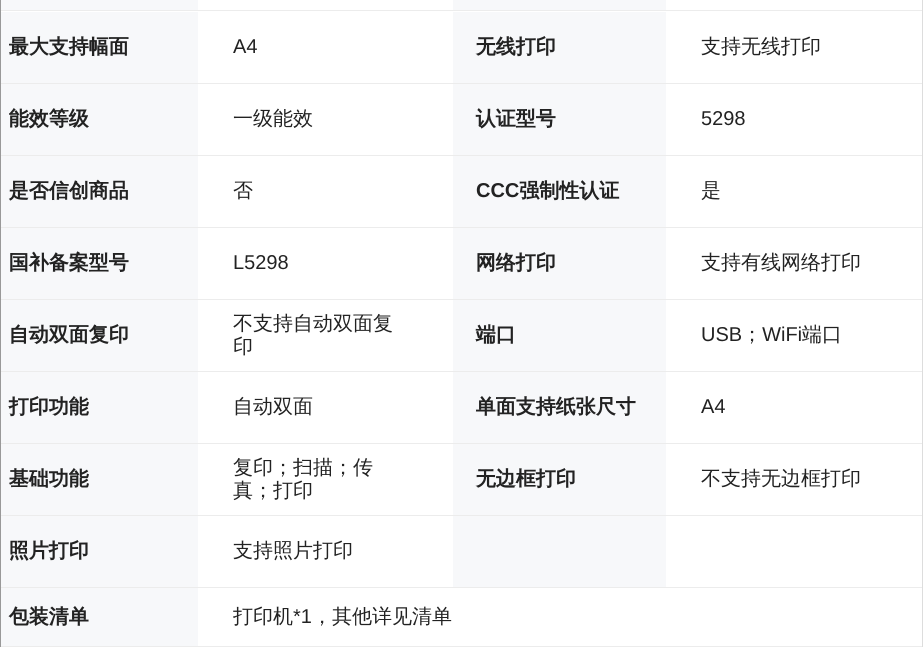 This screenshot has height=647, width=923. I want to click on spec-value: 一级能效, so click(273, 119).